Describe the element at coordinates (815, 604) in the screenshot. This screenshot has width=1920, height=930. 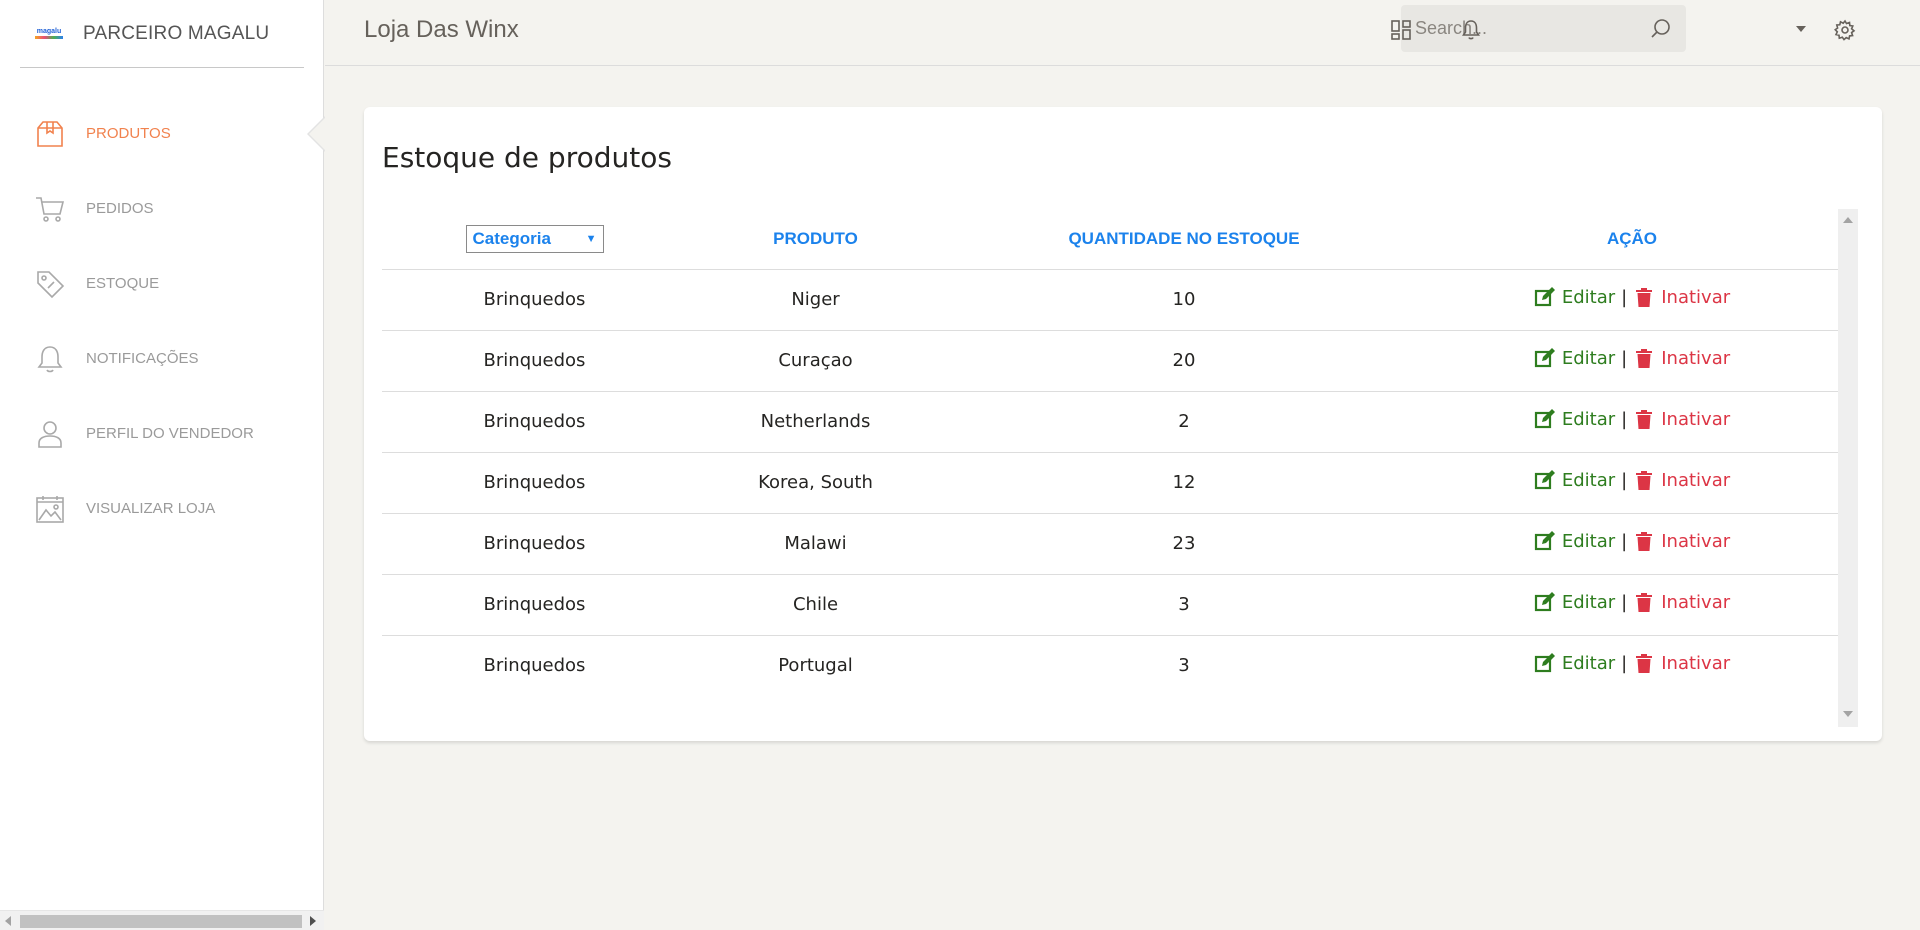
I see `cell-produto: Chile` at that location.